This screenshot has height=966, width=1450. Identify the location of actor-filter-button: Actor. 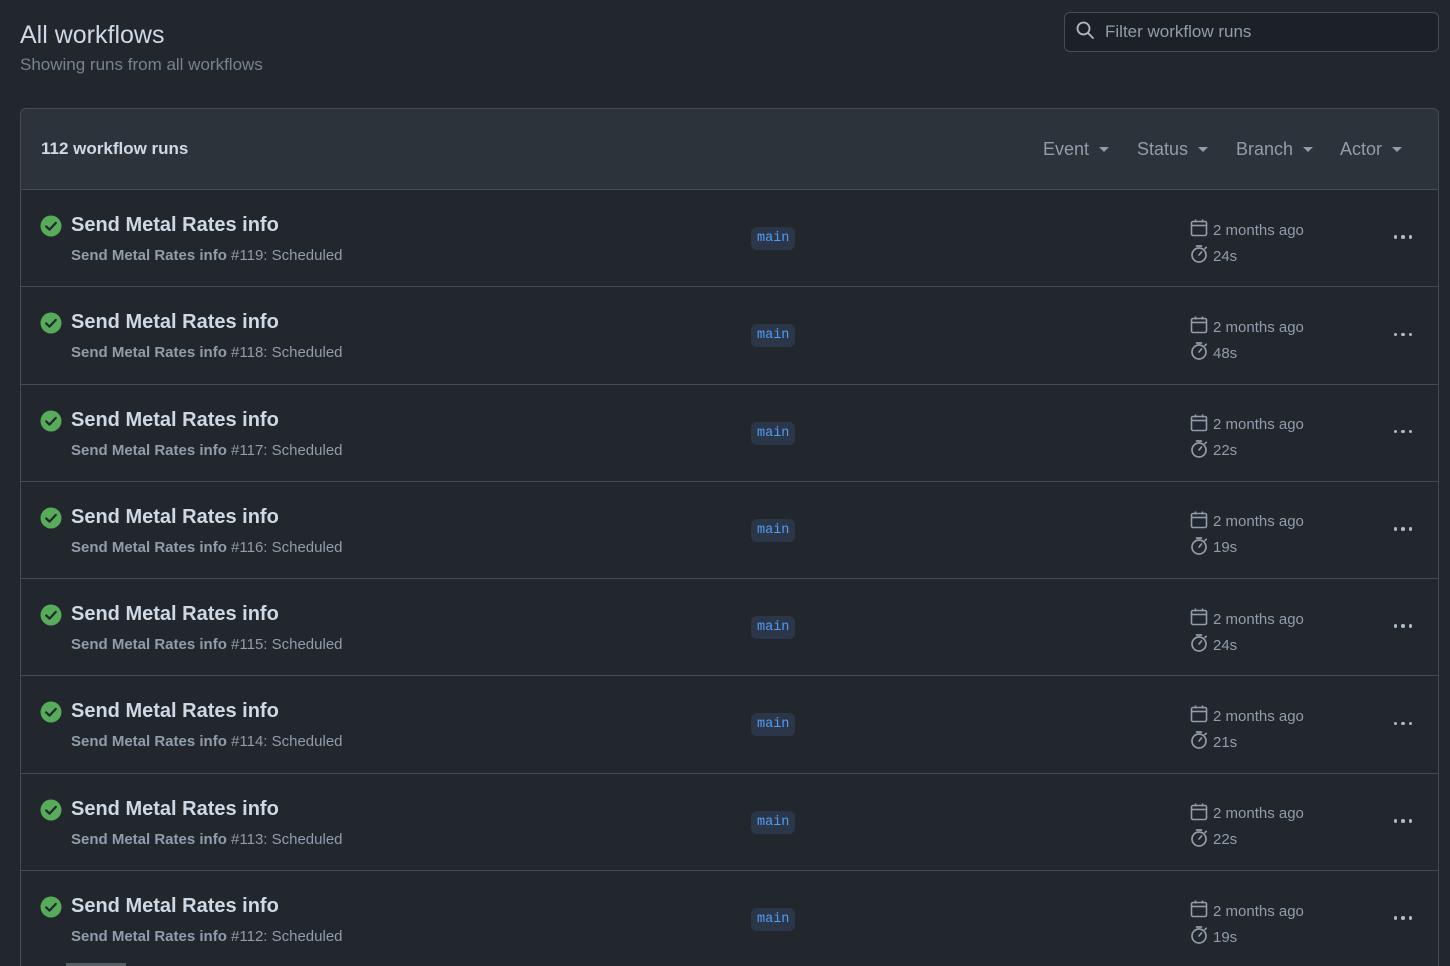
(1371, 149).